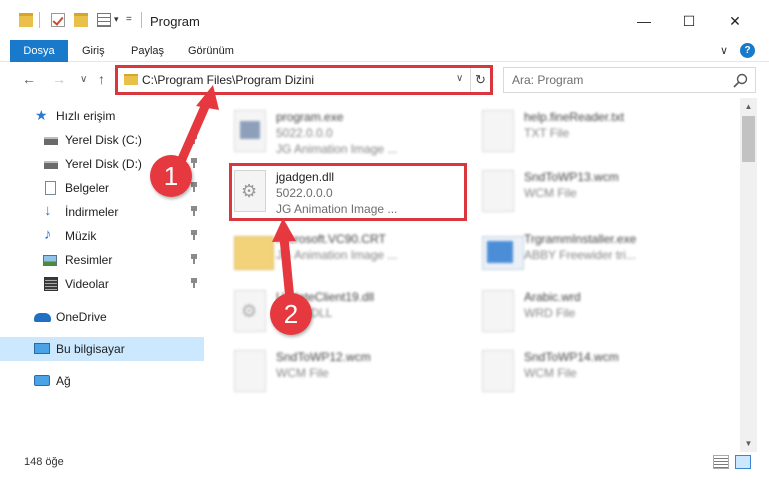 This screenshot has height=490, width=769. Describe the element at coordinates (580, 239) in the screenshot. I see `file-name: TrgrammInstaller.exe` at that location.